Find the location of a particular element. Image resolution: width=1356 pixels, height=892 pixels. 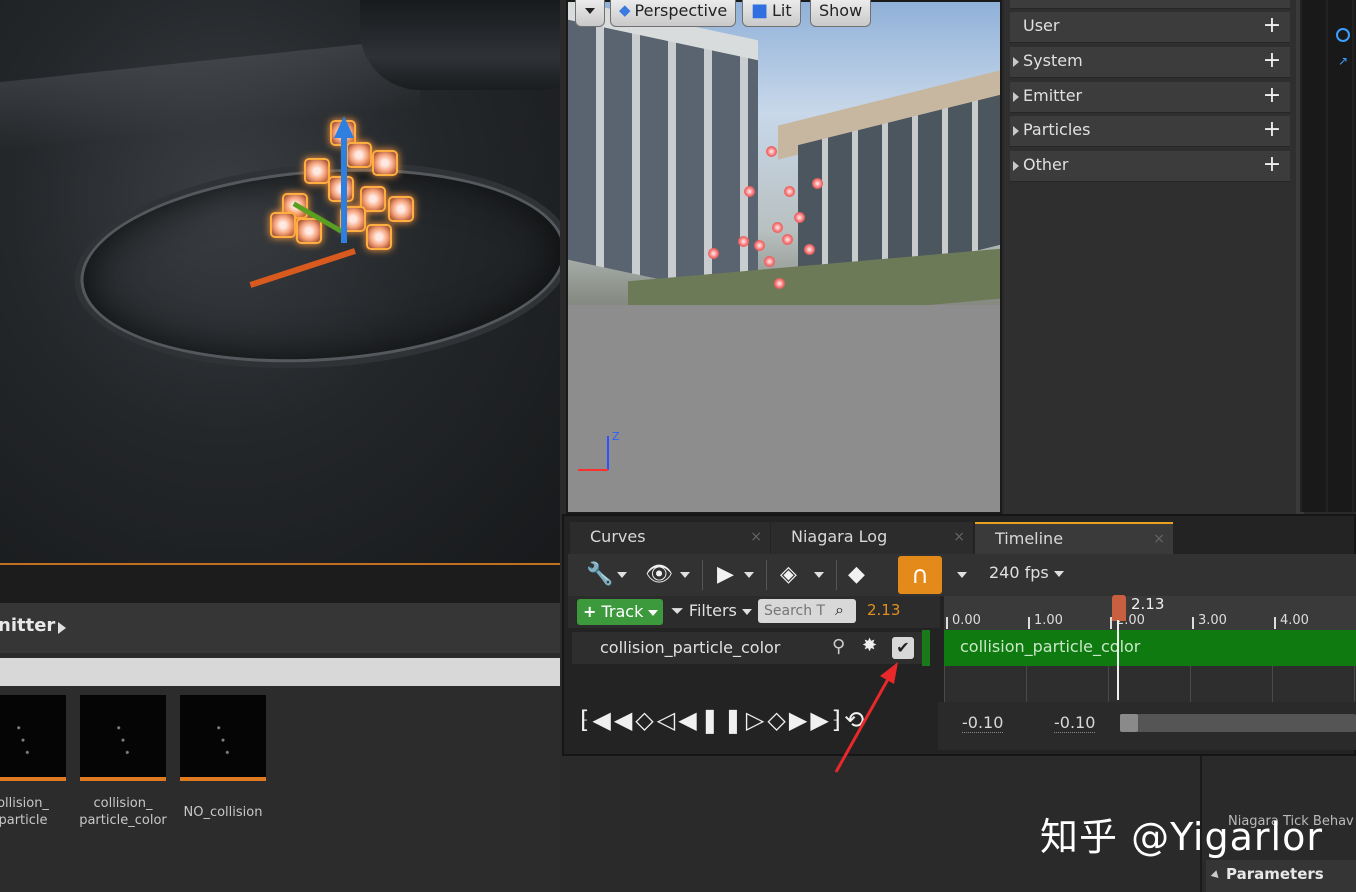

node-pin-icon is located at coordinates (1343, 35).